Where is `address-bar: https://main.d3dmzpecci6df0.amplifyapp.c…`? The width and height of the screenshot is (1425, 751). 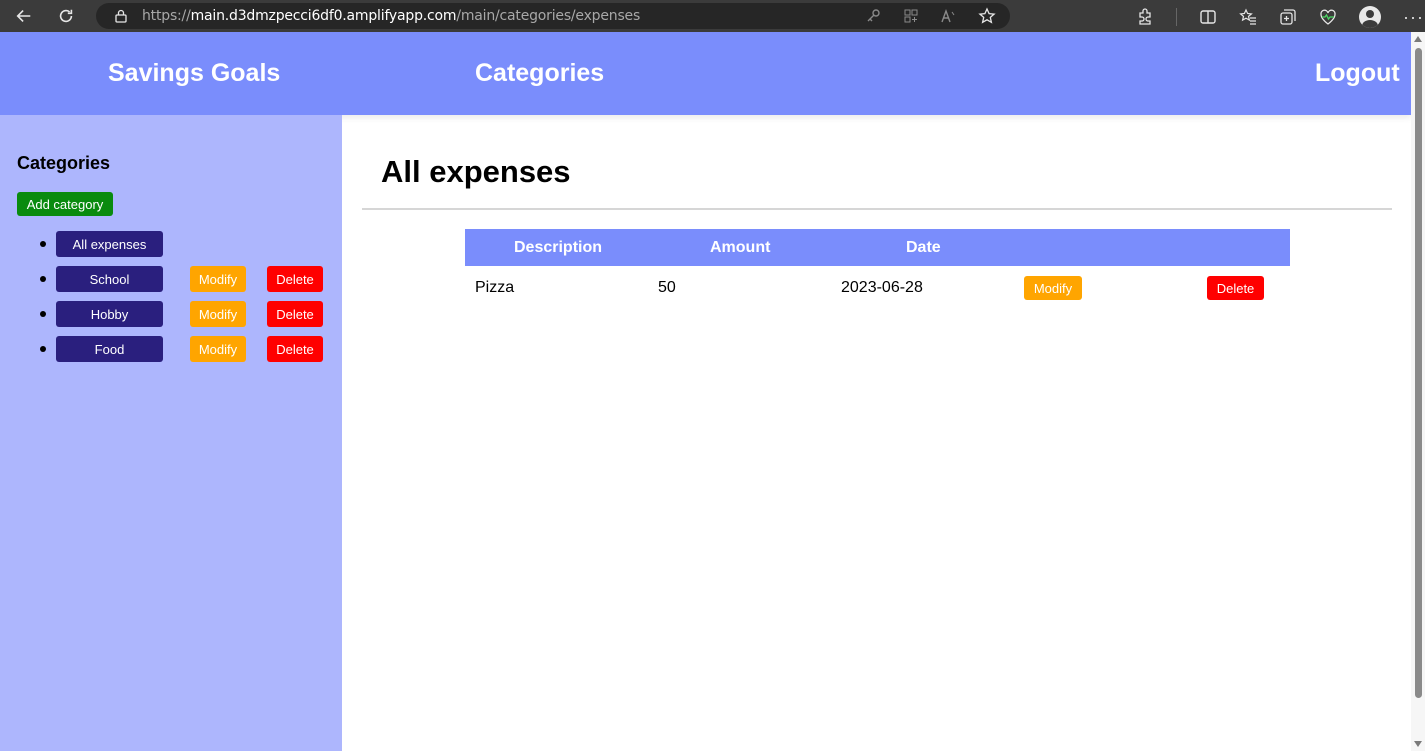 address-bar: https://main.d3dmzpecci6df0.amplifyapp.c… is located at coordinates (553, 16).